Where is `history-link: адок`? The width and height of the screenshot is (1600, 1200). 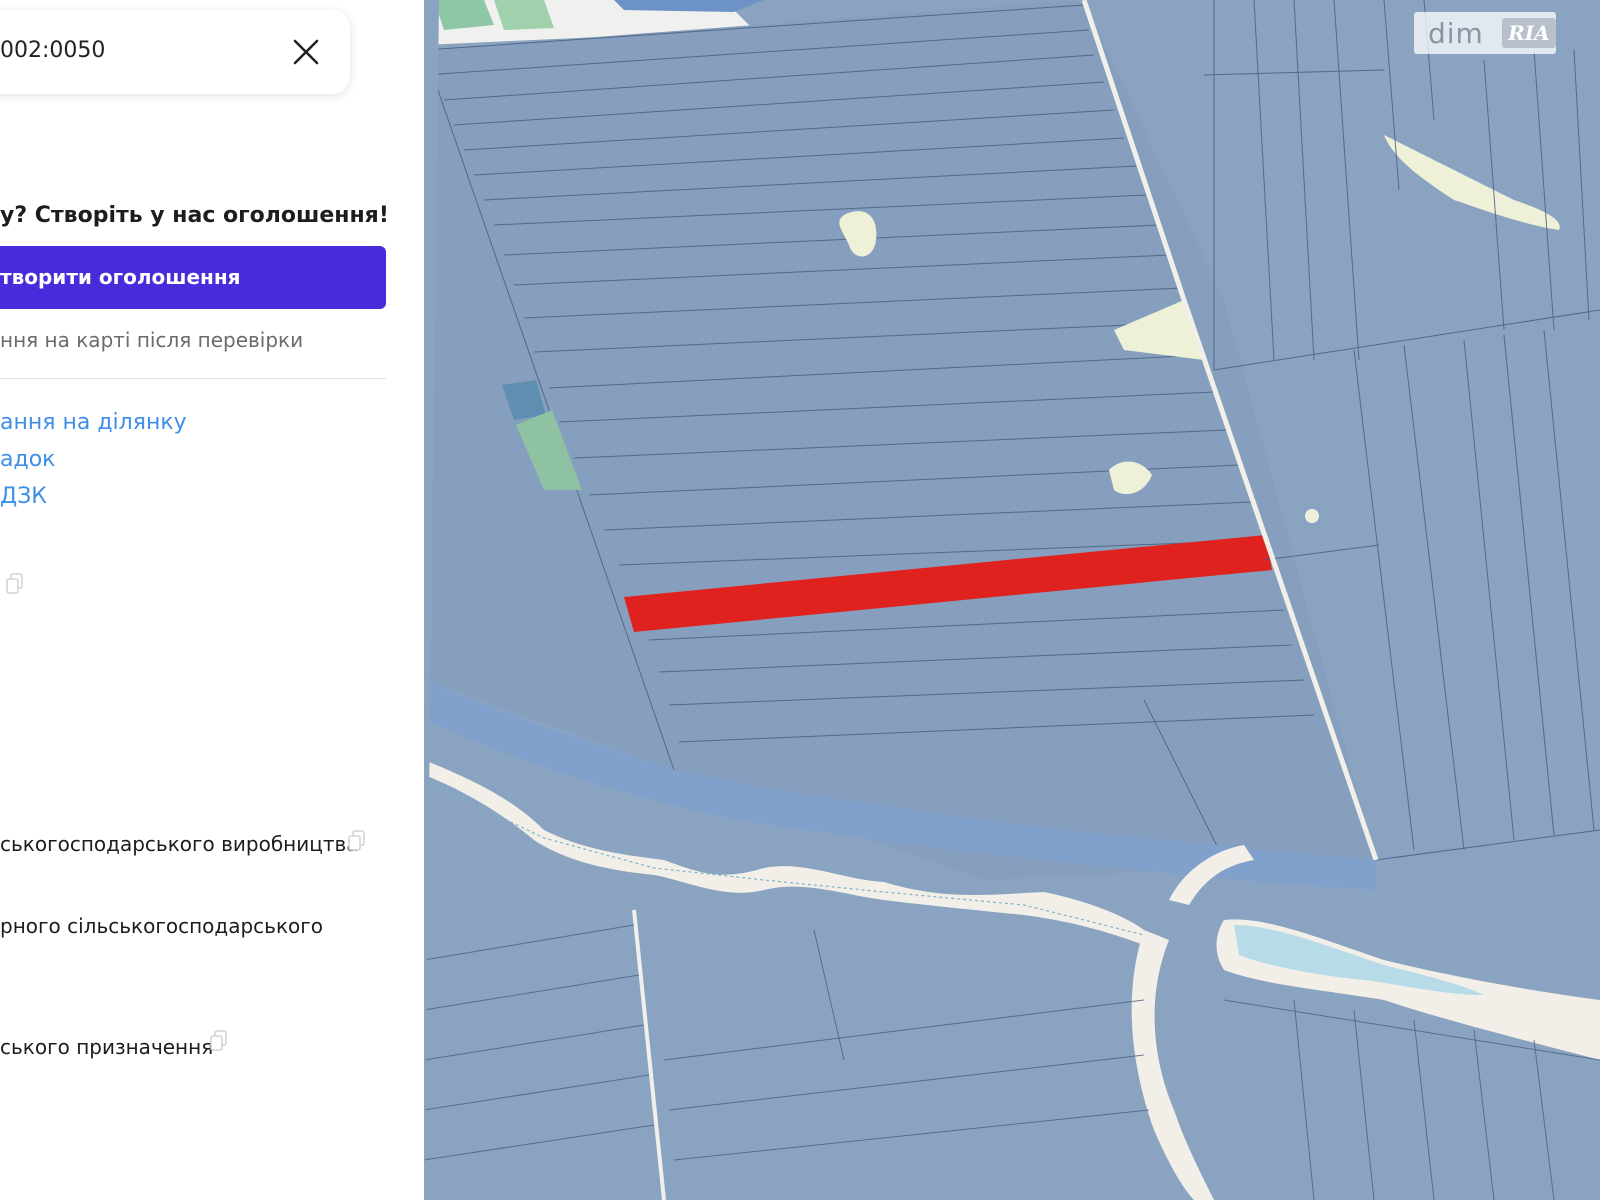
history-link: адок is located at coordinates (27, 459).